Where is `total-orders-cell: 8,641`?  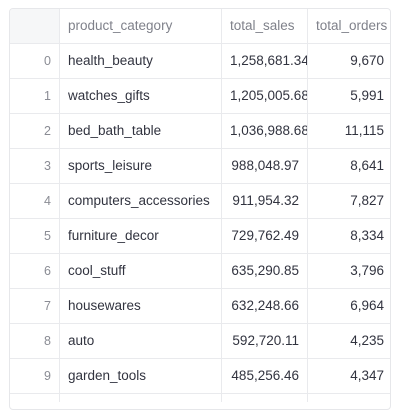 total-orders-cell: 8,641 is located at coordinates (349, 166).